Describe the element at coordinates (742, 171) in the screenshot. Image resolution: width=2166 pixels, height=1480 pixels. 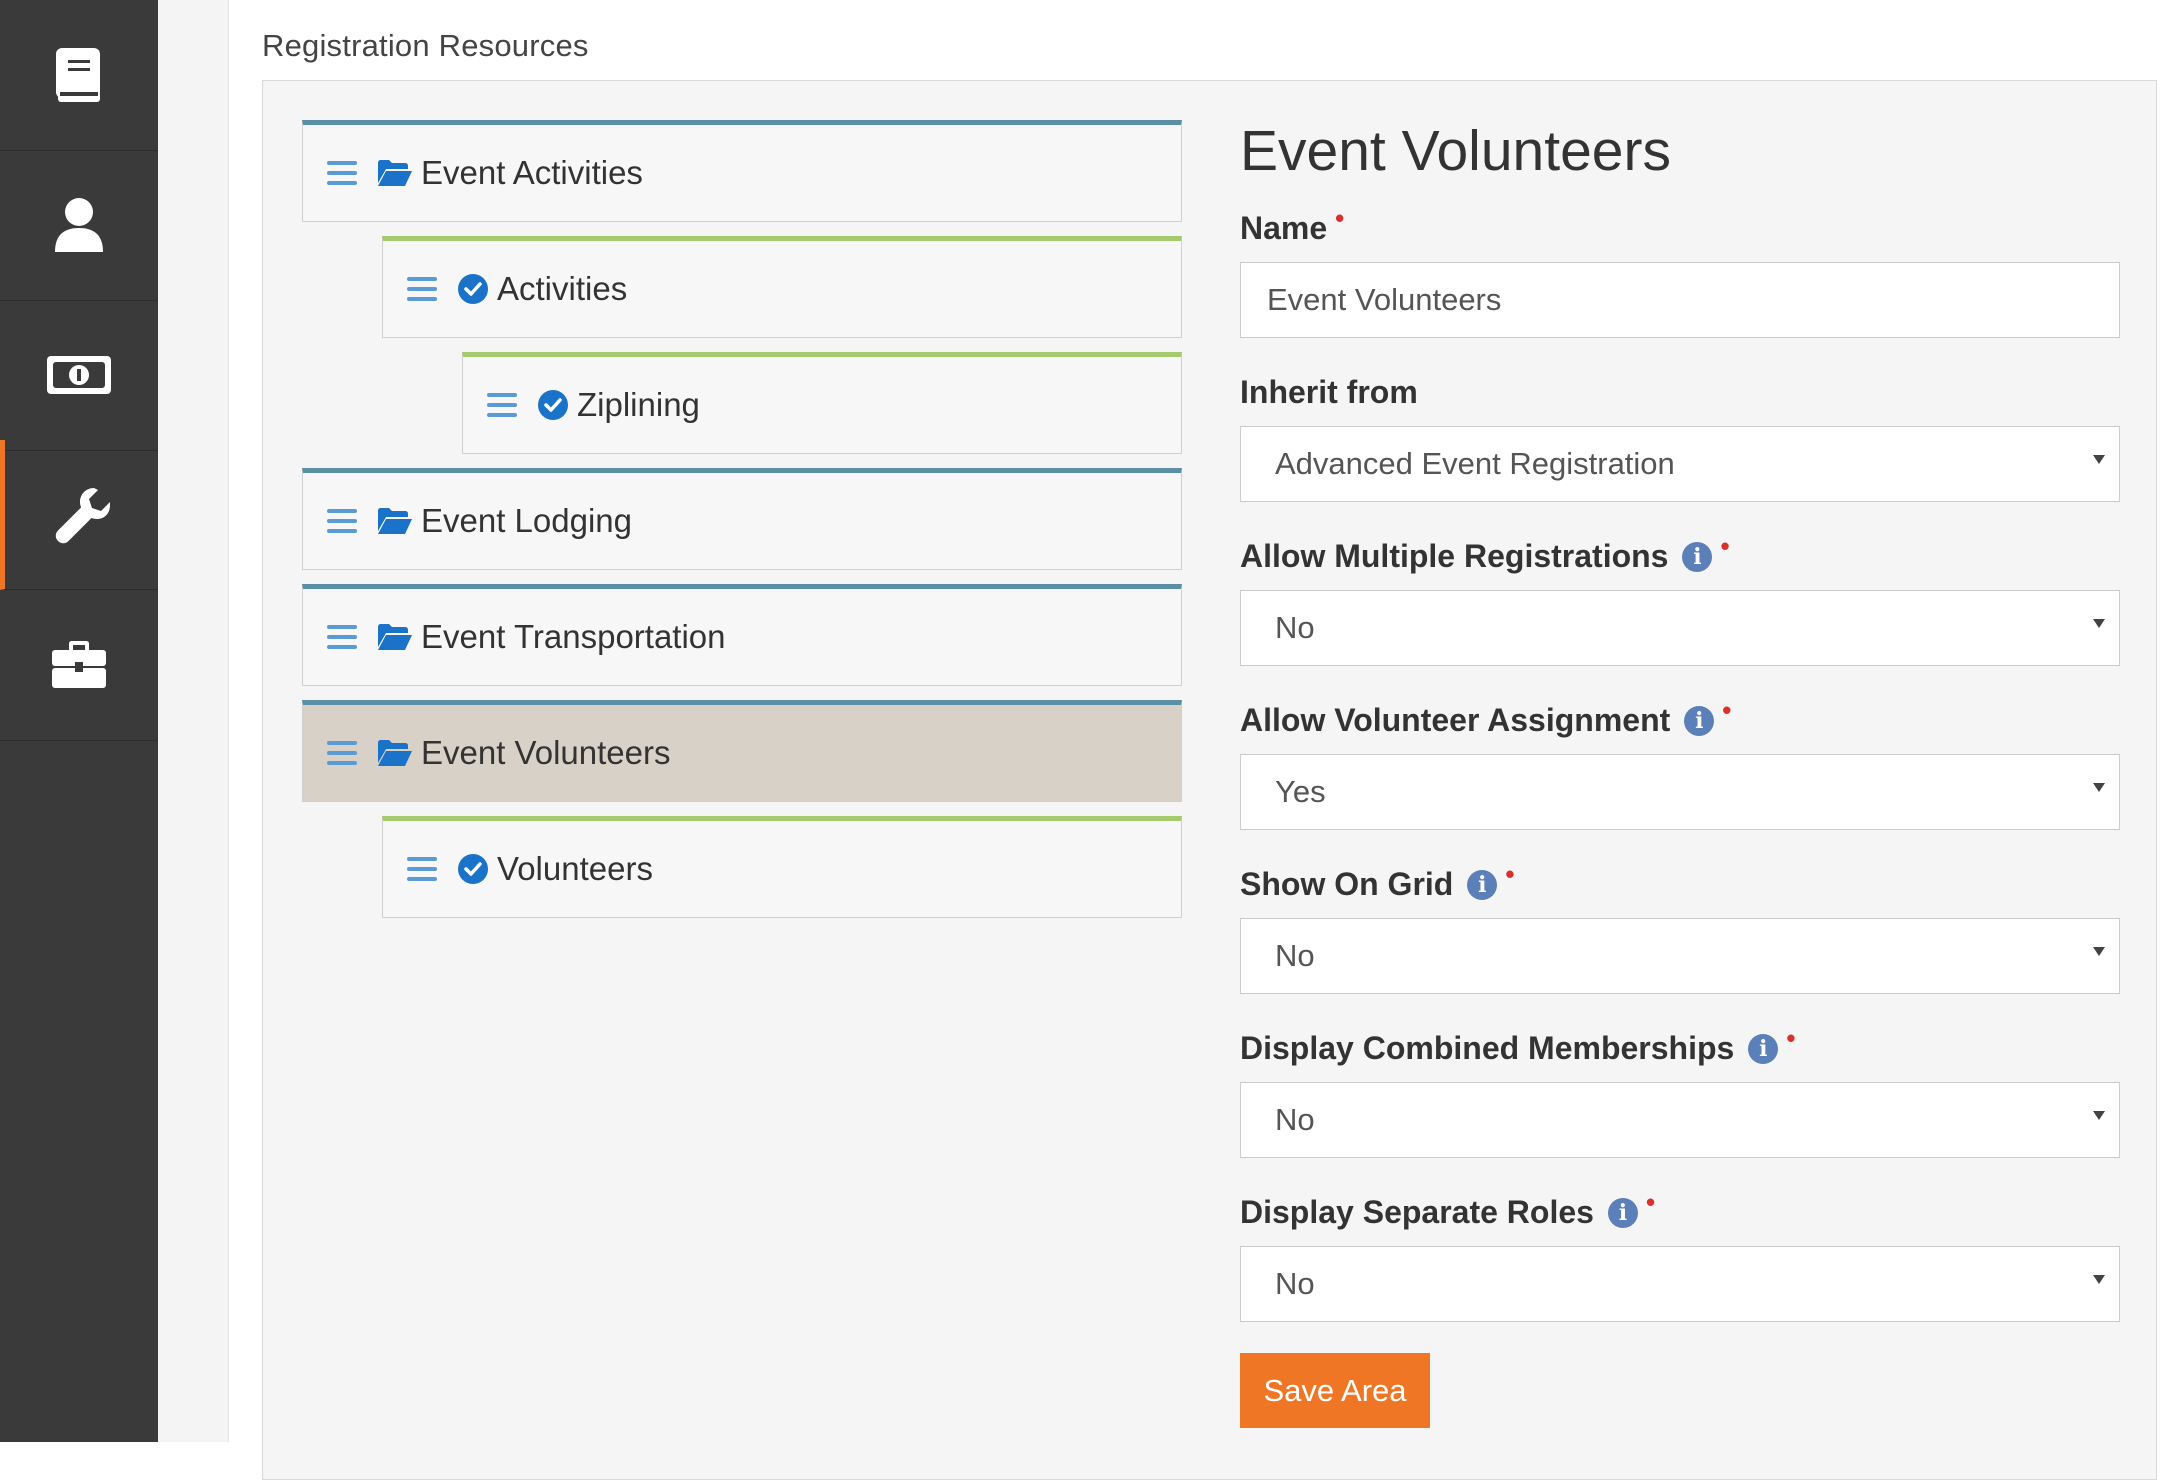
I see `tree-node-event-activities: Event Activities` at that location.